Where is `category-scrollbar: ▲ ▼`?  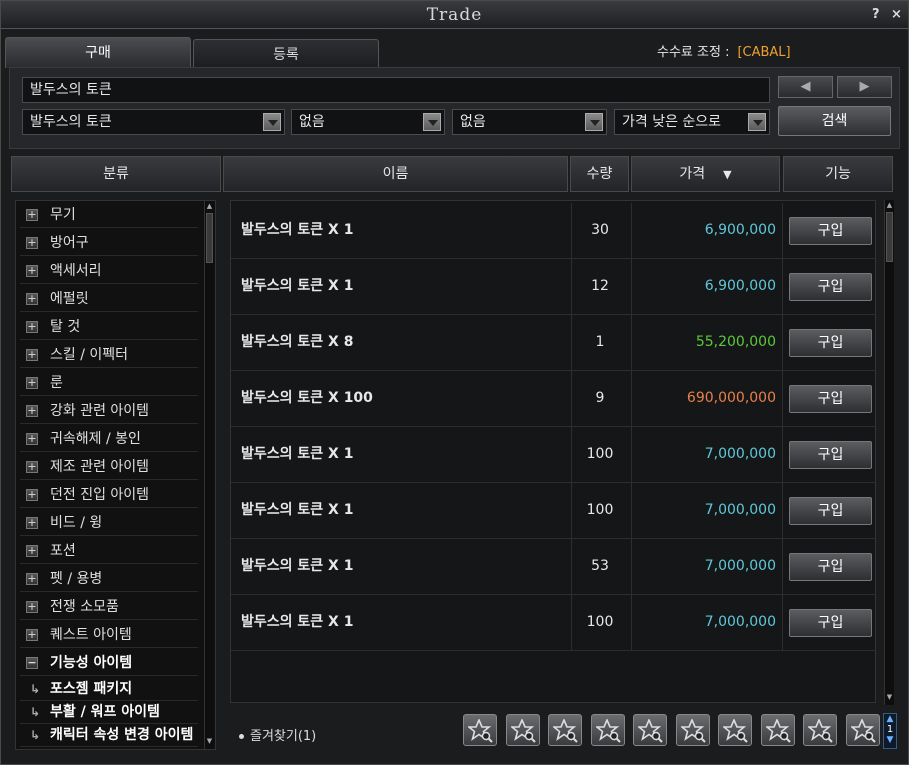
category-scrollbar: ▲ ▼ is located at coordinates (209, 475).